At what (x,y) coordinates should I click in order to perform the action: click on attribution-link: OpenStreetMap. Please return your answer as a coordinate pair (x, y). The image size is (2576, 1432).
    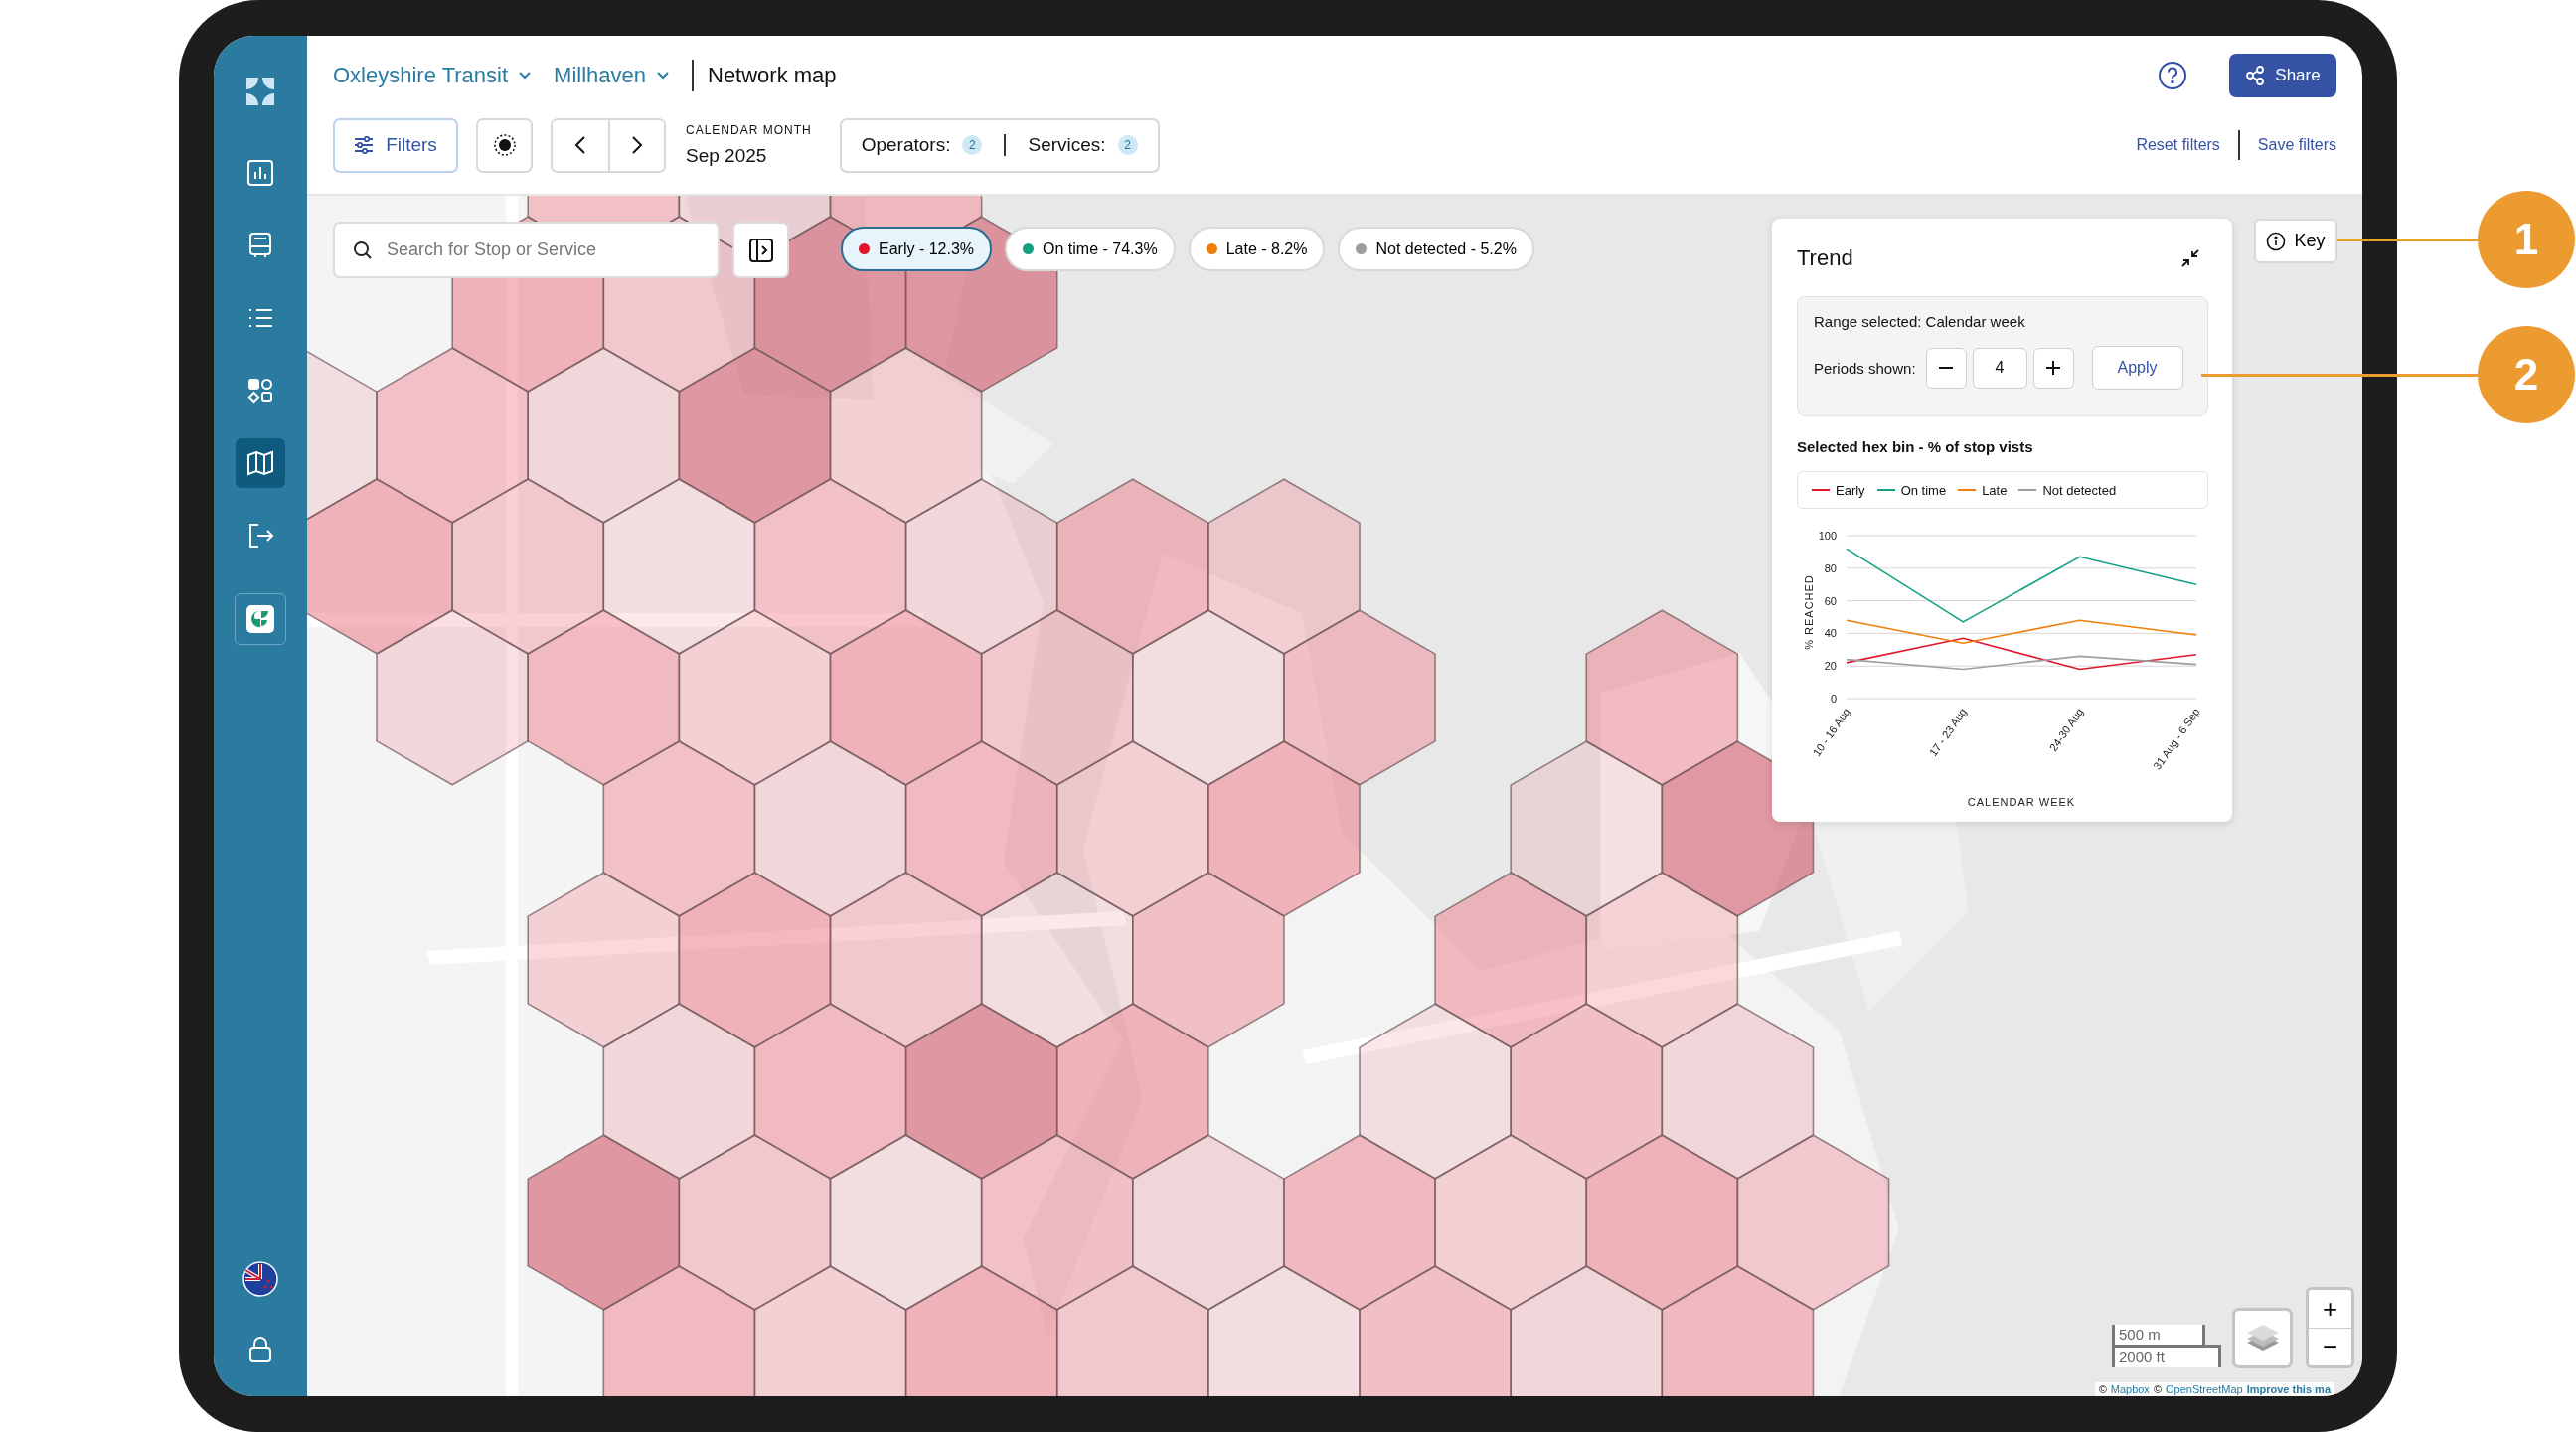
    Looking at the image, I should click on (2204, 1389).